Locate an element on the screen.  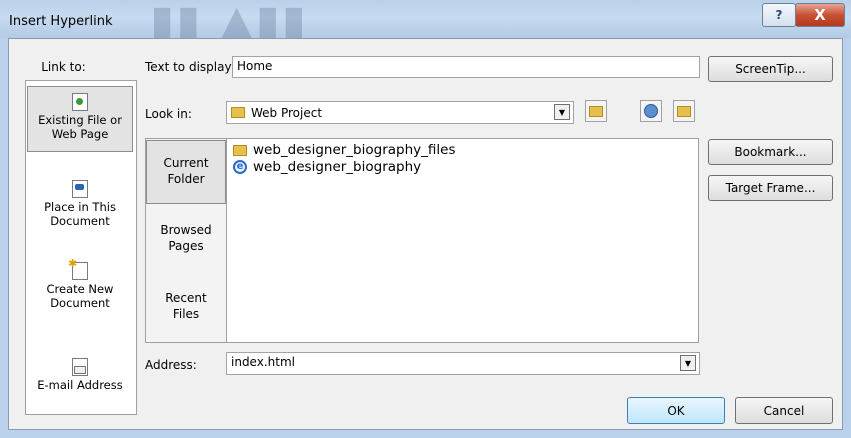
place-recent-files-label-1: Recent is located at coordinates (186, 298).